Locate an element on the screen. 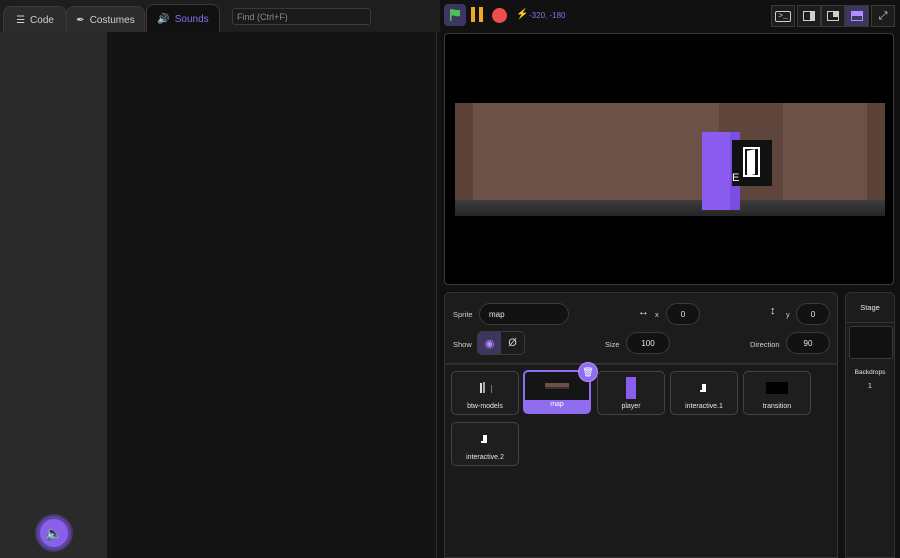  code-icon: ☰ is located at coordinates (21, 20).